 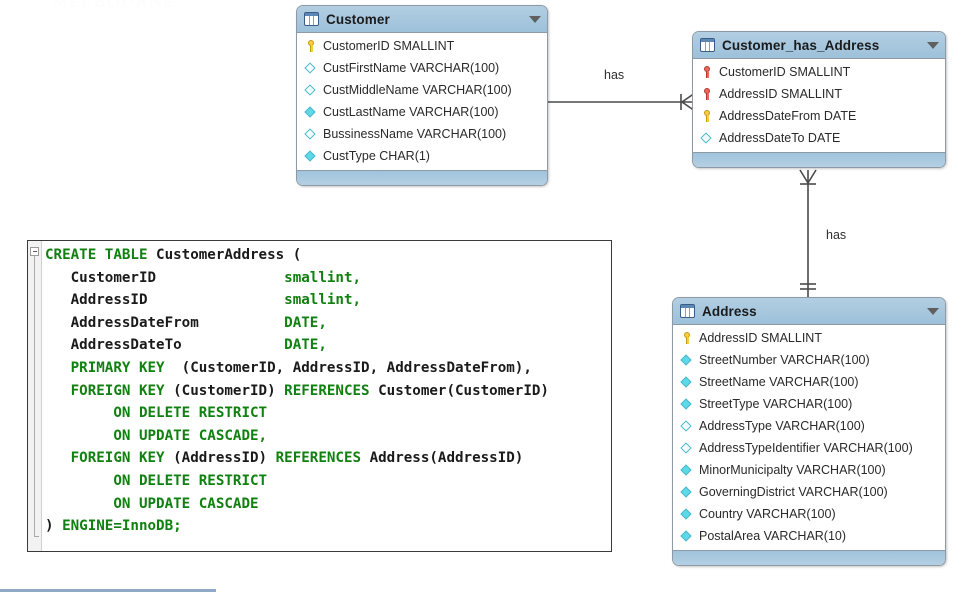 What do you see at coordinates (411, 112) in the screenshot?
I see `column-label: CustLastName VARCHAR(100)` at bounding box center [411, 112].